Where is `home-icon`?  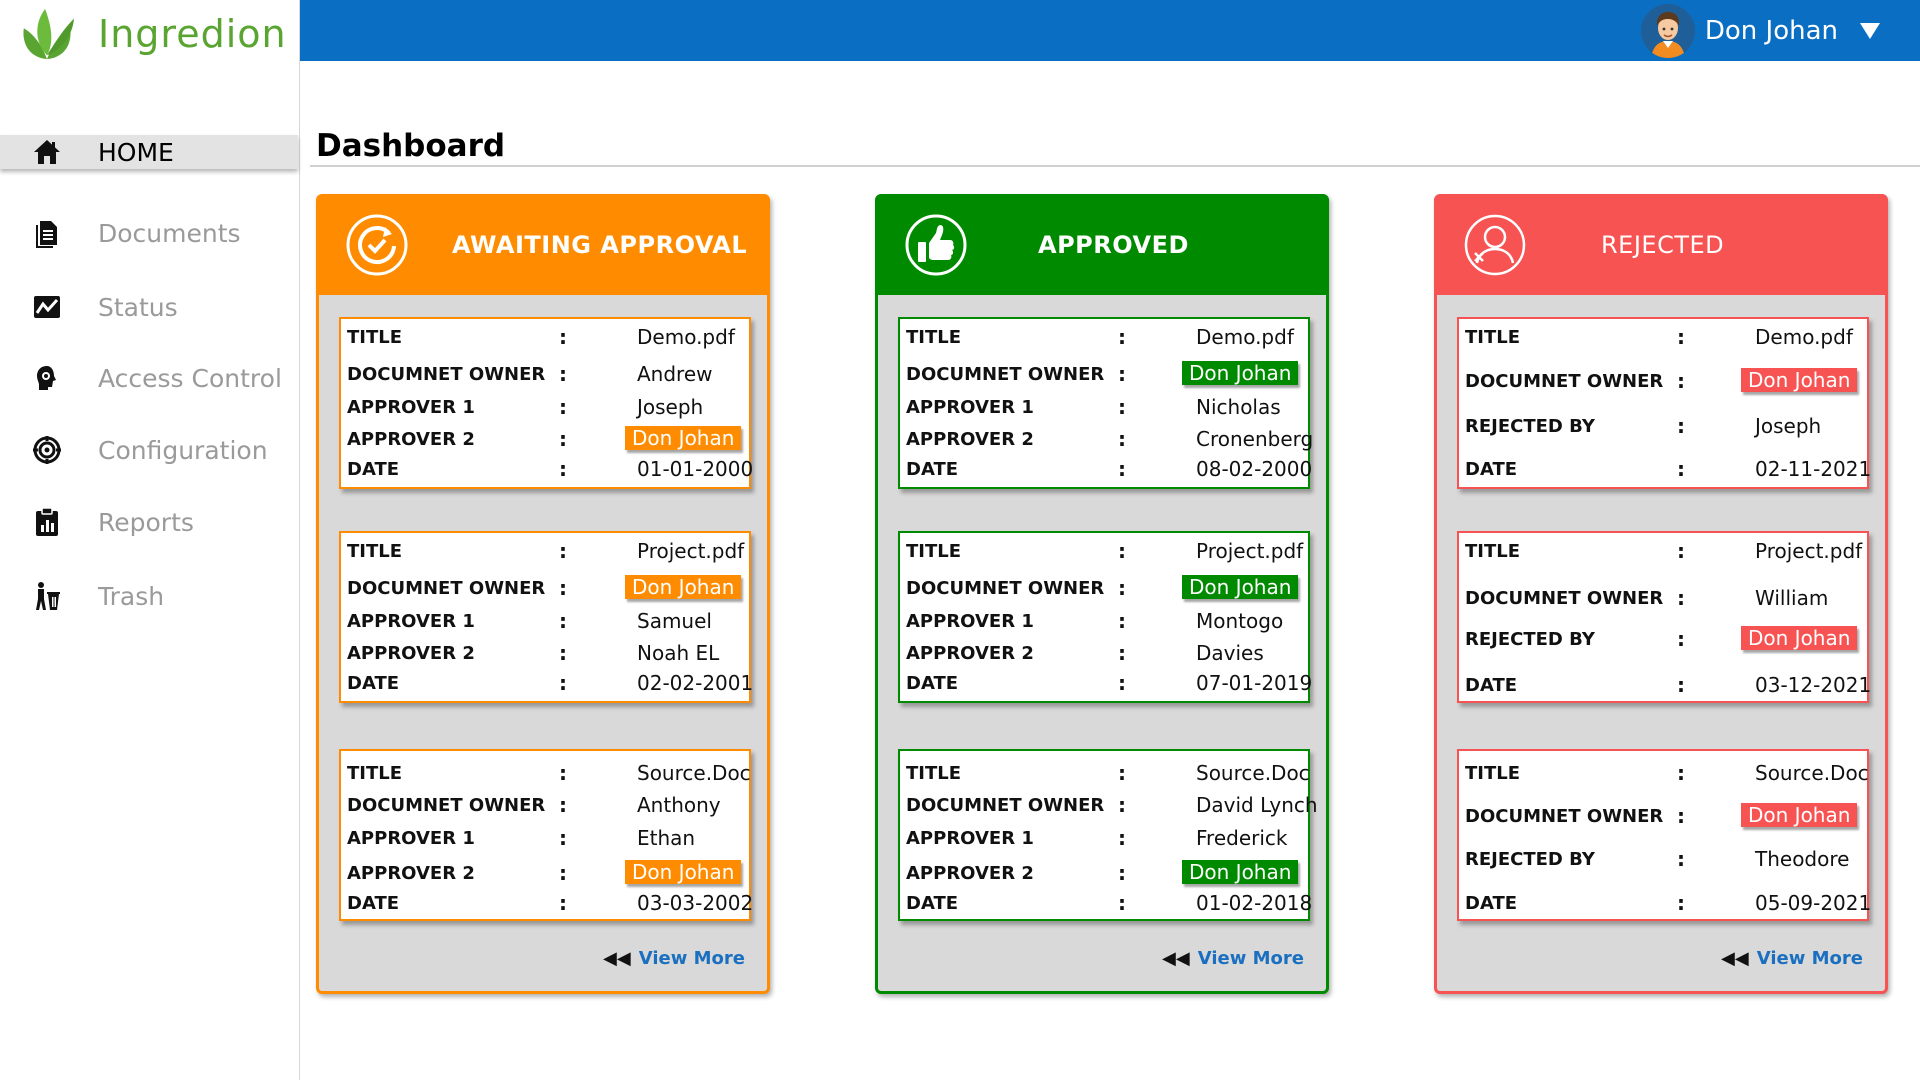 home-icon is located at coordinates (47, 152).